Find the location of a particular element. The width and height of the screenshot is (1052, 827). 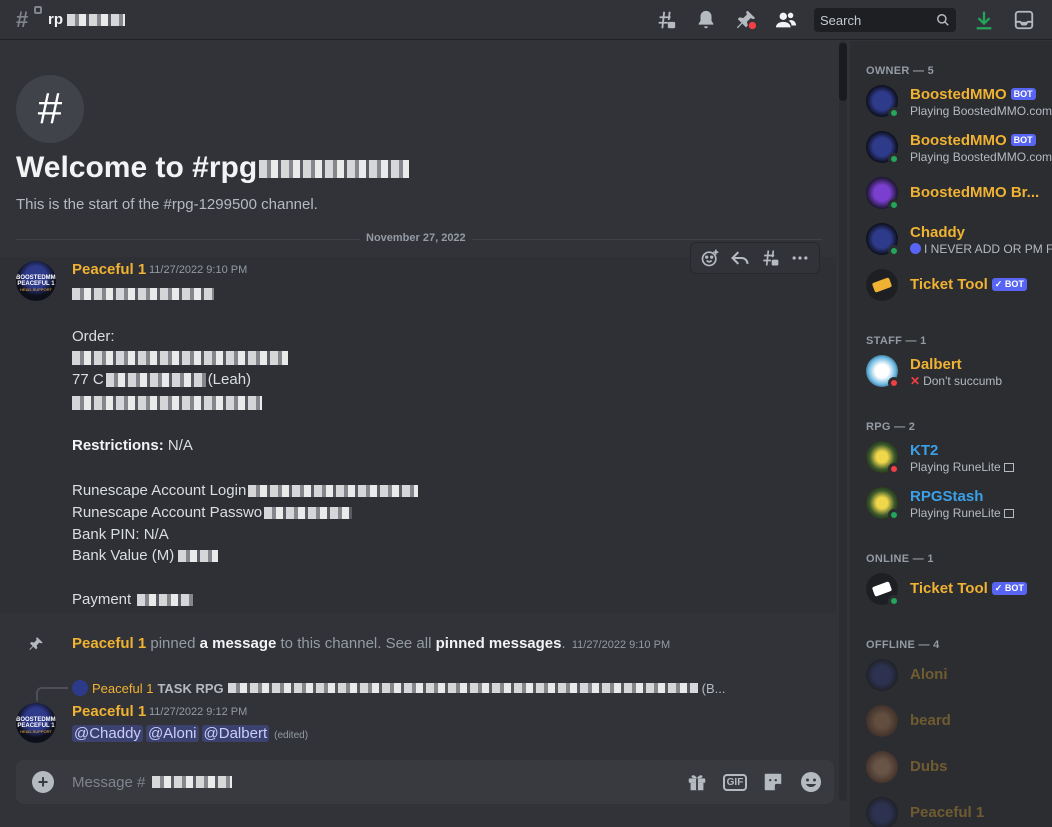

member-name: Peaceful 1 is located at coordinates (947, 812).